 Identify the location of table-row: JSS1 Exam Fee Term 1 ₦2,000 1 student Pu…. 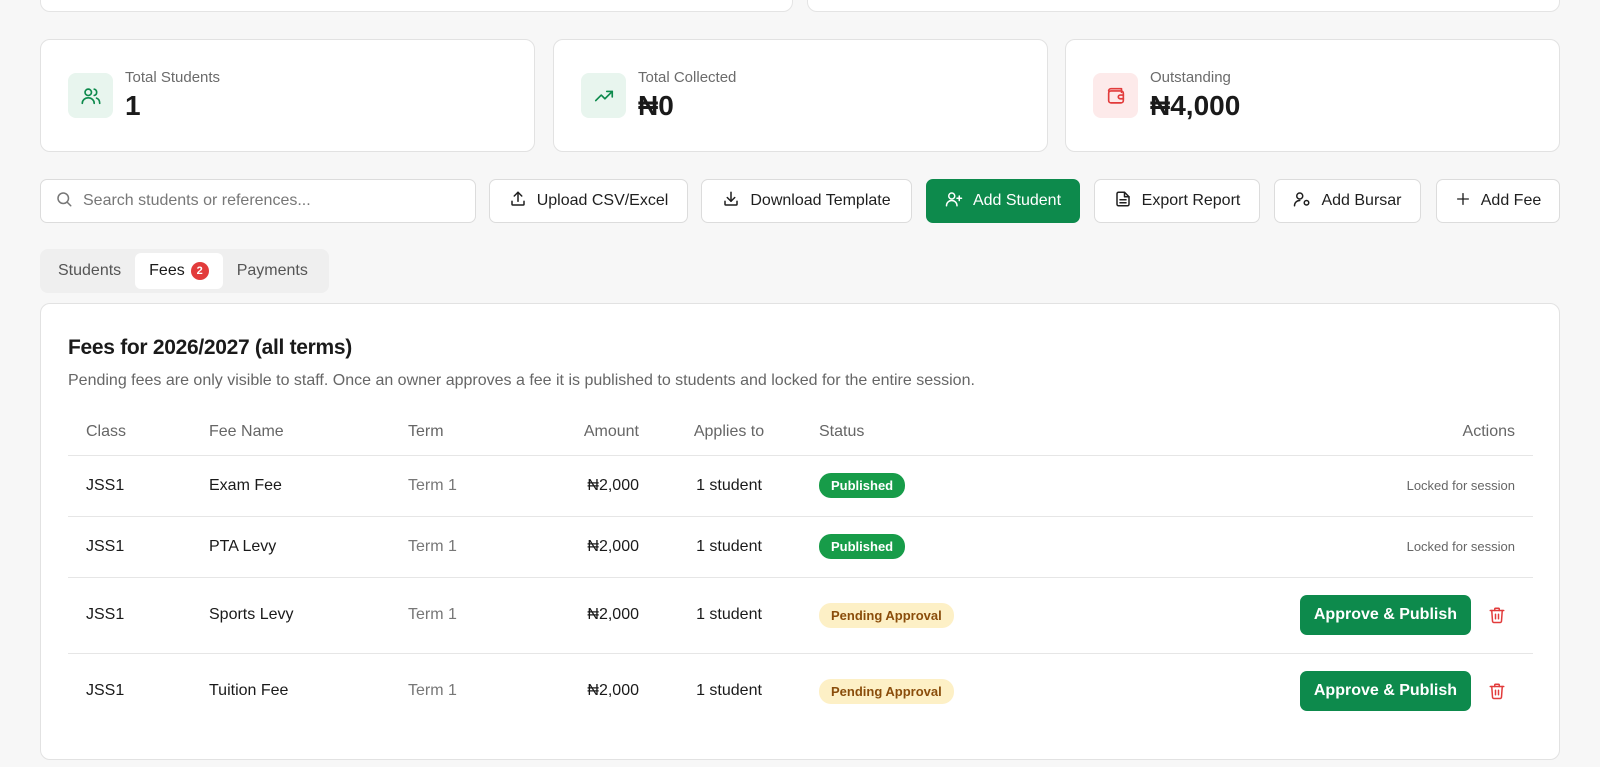
(800, 486).